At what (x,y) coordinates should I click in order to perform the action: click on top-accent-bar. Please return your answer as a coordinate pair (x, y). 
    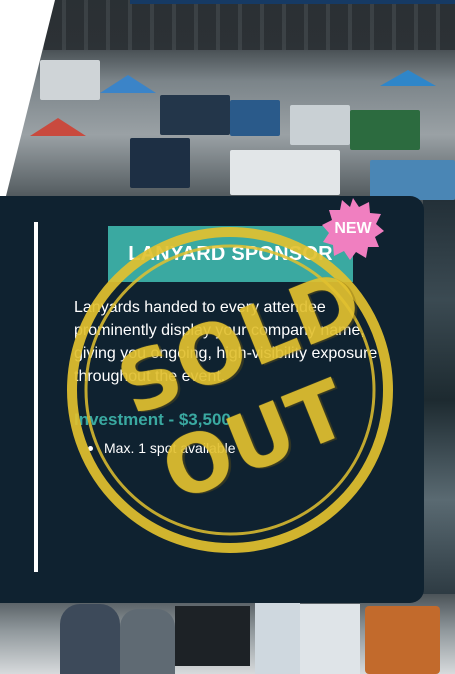
    Looking at the image, I should click on (292, 2).